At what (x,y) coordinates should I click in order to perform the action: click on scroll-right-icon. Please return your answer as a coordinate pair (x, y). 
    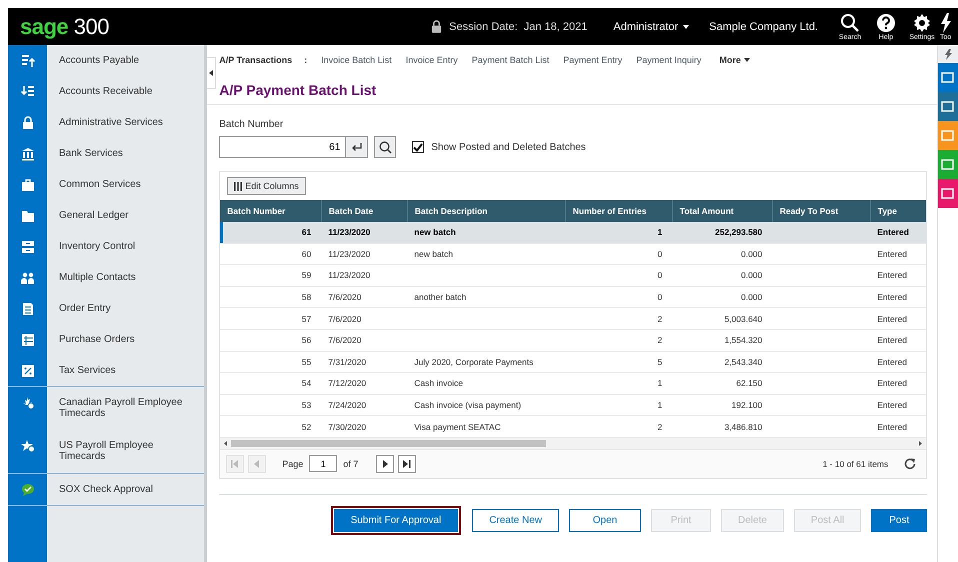
    Looking at the image, I should click on (920, 443).